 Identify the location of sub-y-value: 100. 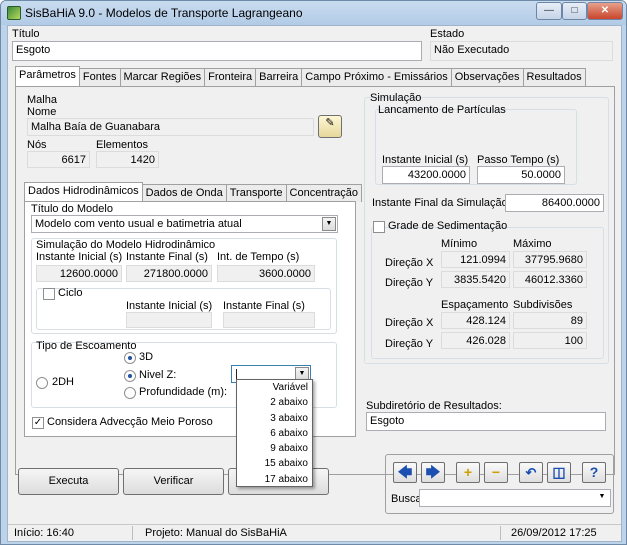
(550, 340).